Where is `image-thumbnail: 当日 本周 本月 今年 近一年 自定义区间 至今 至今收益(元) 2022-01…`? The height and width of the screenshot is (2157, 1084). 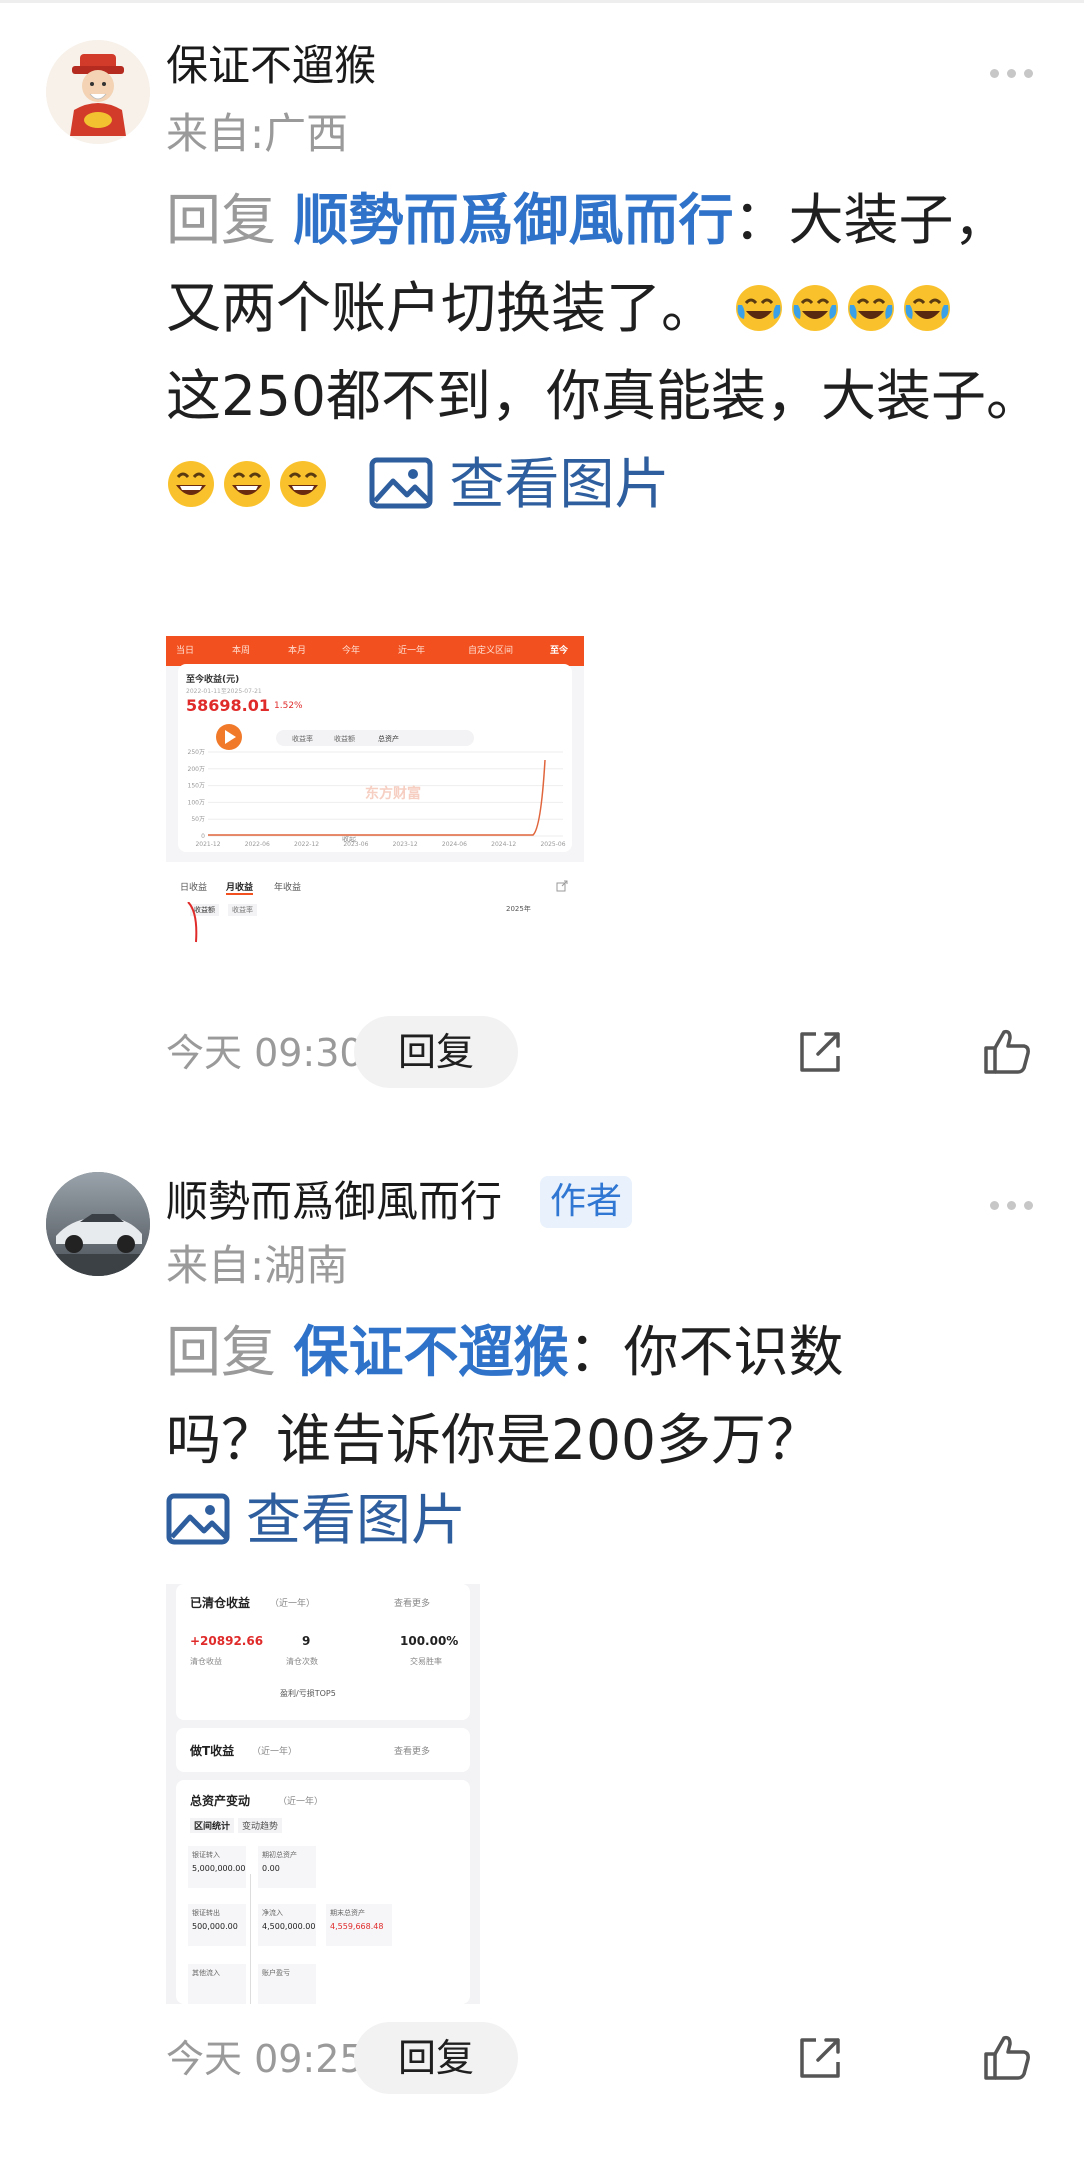 image-thumbnail: 当日 本周 本月 今年 近一年 自定义区间 至今 至今收益(元) 2022-01… is located at coordinates (375, 817).